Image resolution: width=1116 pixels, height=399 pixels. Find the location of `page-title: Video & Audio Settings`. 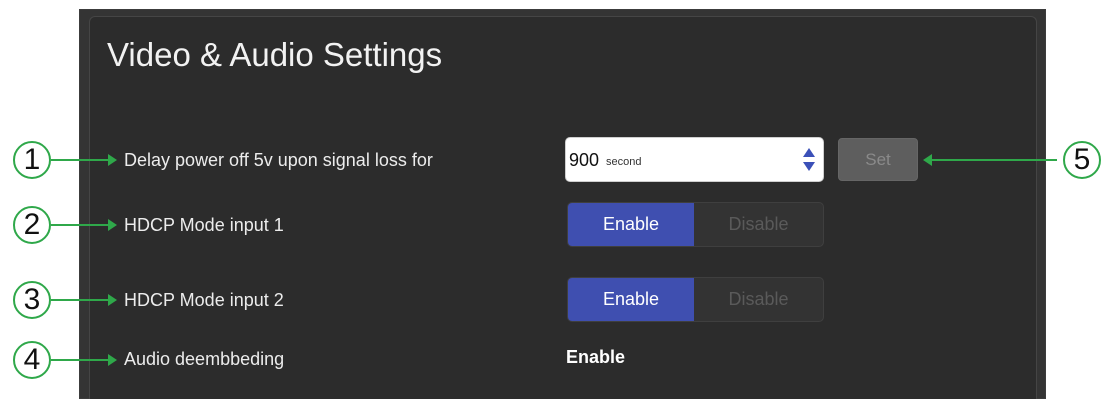

page-title: Video & Audio Settings is located at coordinates (275, 54).